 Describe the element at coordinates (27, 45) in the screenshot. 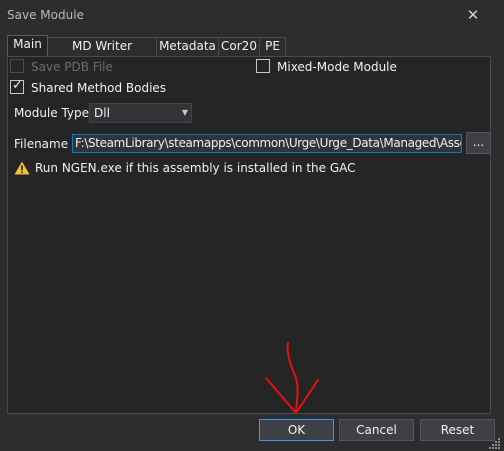

I see `tab-main: Main` at that location.